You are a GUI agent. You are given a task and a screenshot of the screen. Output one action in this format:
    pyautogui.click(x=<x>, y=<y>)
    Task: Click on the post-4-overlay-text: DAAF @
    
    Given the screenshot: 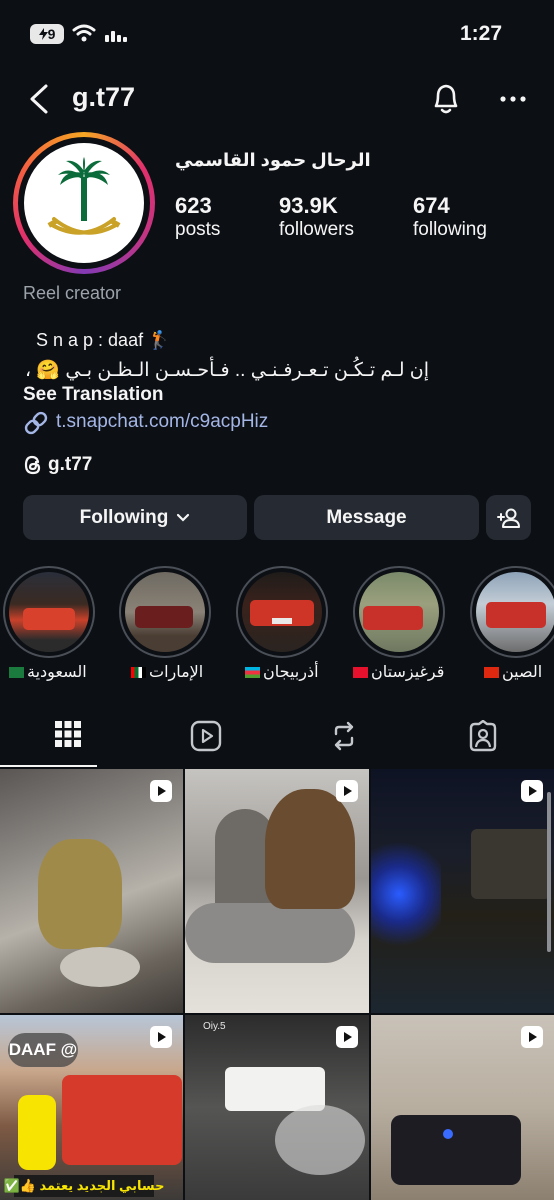 What is the action you would take?
    pyautogui.click(x=43, y=1050)
    